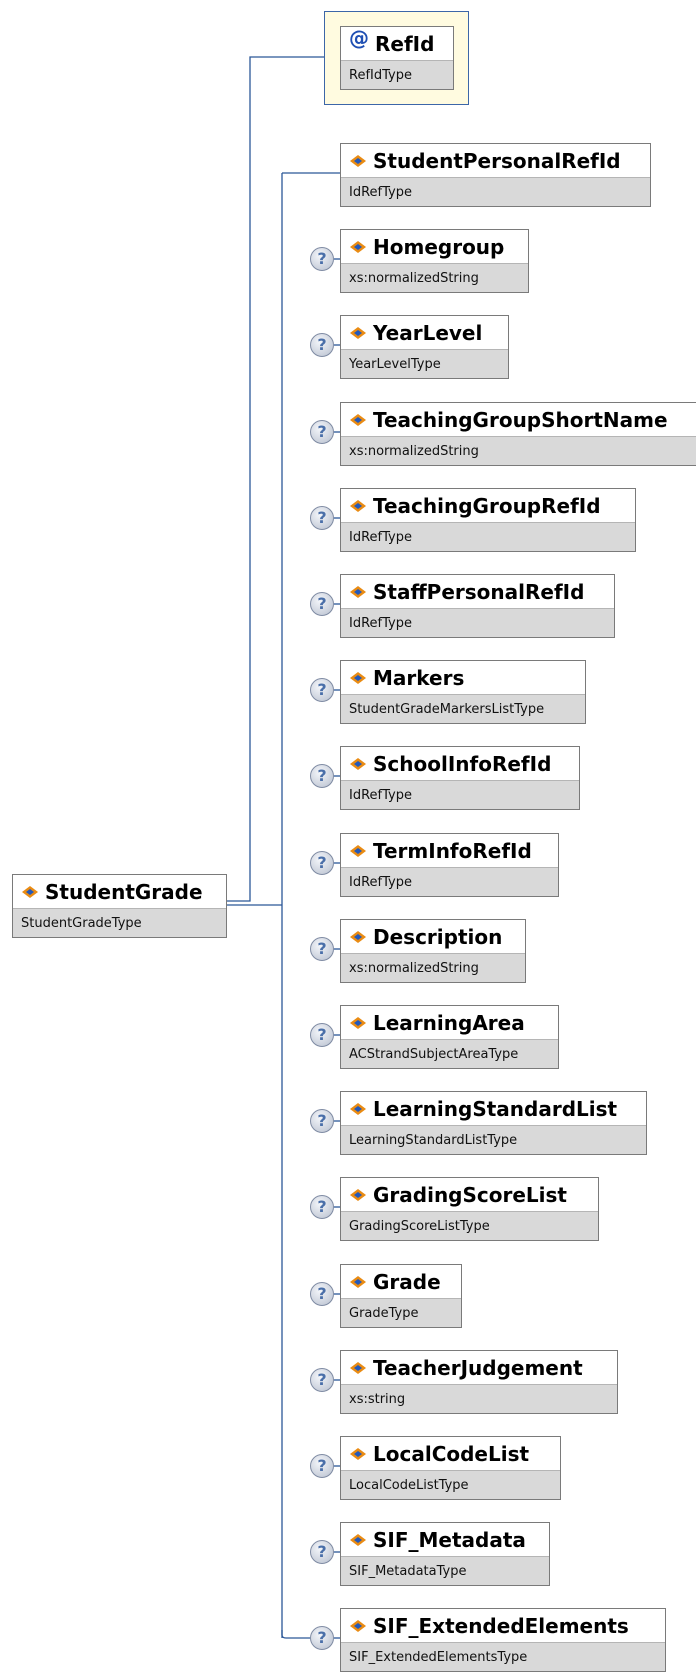 Image resolution: width=696 pixels, height=1672 pixels. I want to click on element-name: Description, so click(438, 937).